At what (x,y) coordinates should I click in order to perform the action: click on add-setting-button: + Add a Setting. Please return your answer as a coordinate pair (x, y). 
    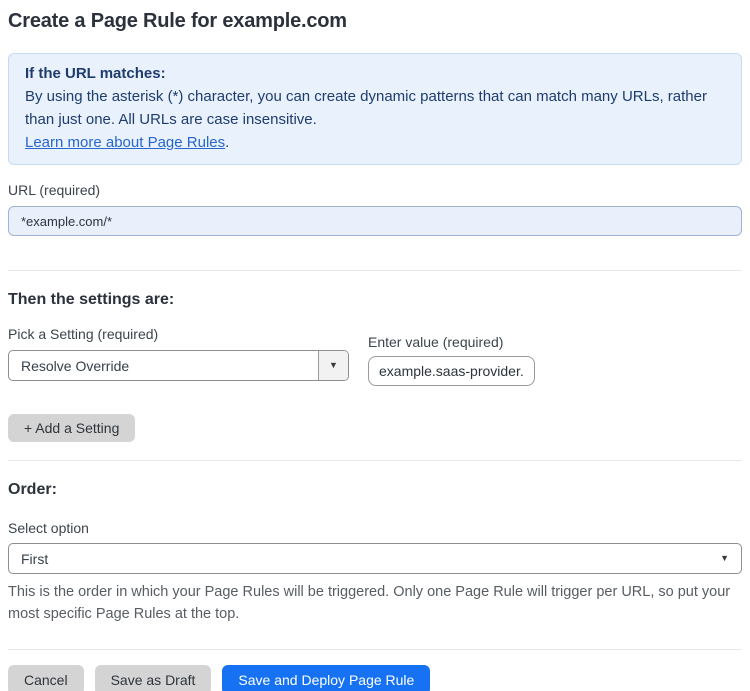
    Looking at the image, I should click on (72, 428).